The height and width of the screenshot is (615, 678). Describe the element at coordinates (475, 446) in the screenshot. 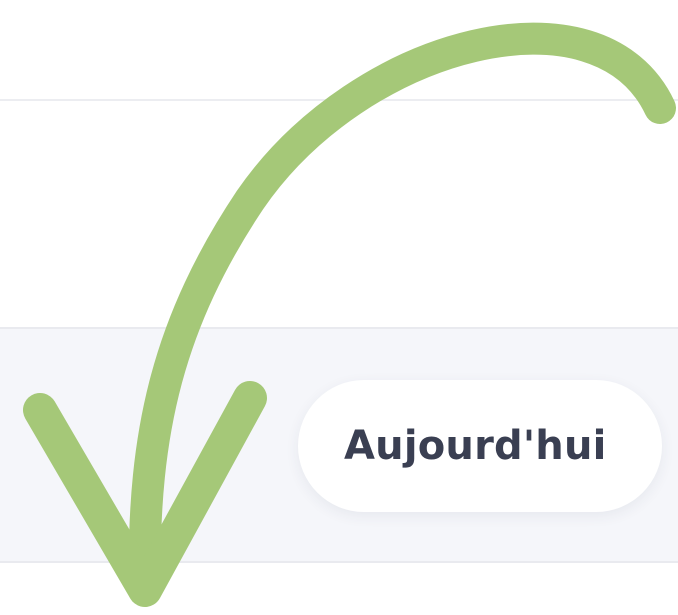

I see `today-button-label: Aujourd'hui` at that location.